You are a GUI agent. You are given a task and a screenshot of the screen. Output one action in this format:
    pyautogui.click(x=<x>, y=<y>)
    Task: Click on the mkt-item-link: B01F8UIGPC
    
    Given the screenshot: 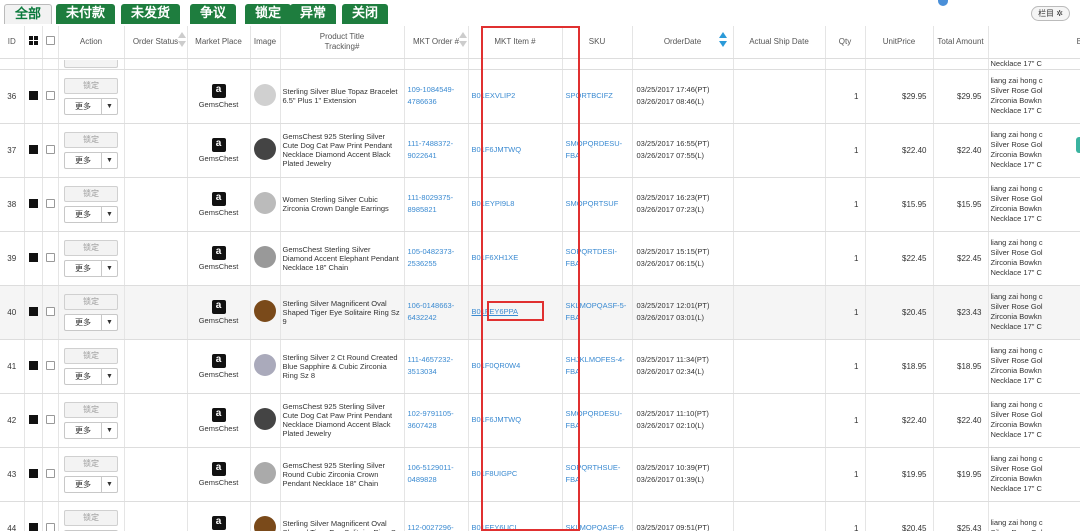 What is the action you would take?
    pyautogui.click(x=515, y=474)
    